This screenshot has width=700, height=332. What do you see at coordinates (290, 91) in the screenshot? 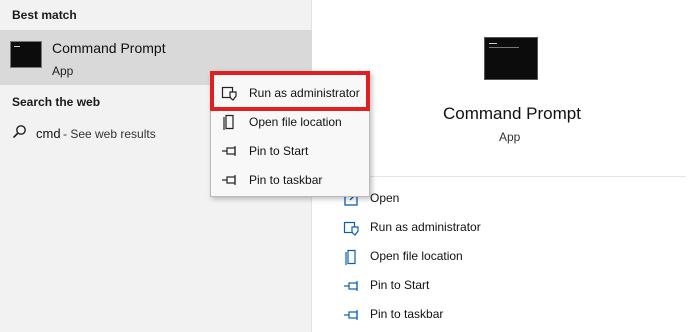
I see `highlight-box` at bounding box center [290, 91].